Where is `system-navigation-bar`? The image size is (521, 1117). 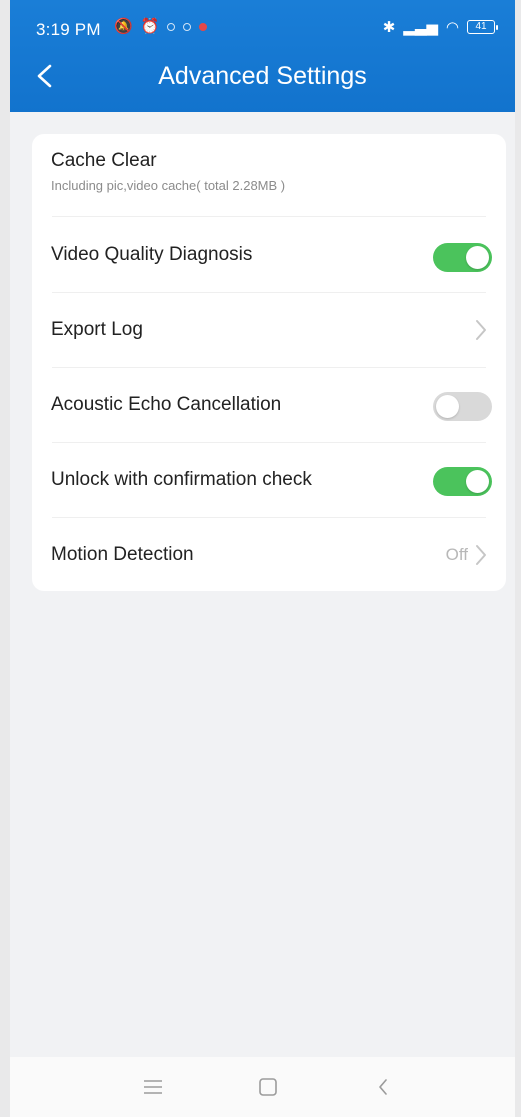 system-navigation-bar is located at coordinates (262, 1087).